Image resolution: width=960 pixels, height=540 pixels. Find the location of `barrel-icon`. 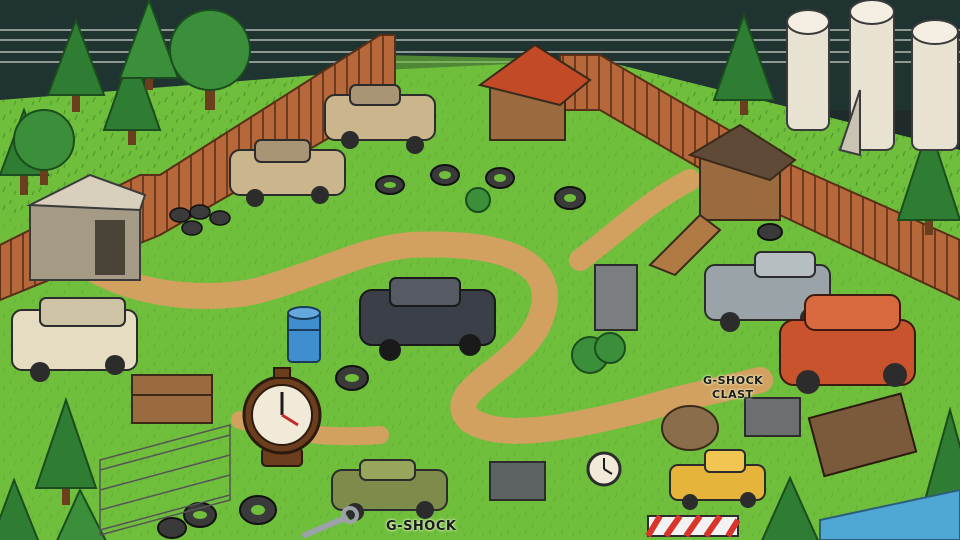

barrel-icon is located at coordinates (304, 334).